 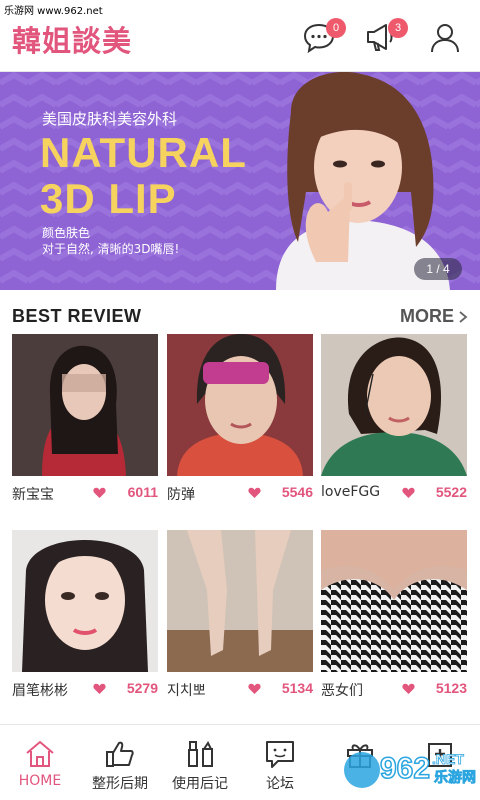 What do you see at coordinates (181, 495) in the screenshot?
I see `reviewer-name: 防弹` at bounding box center [181, 495].